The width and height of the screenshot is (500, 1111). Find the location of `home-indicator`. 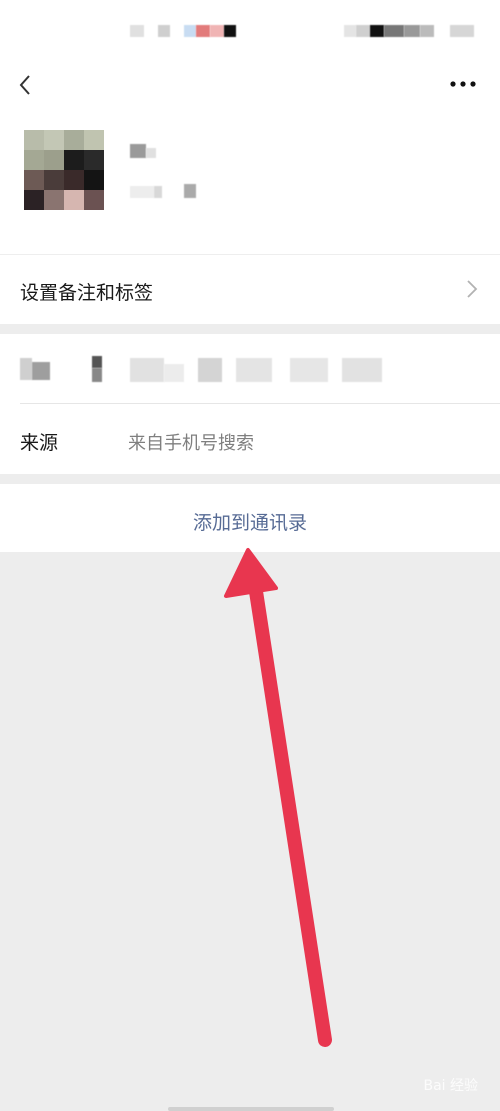

home-indicator is located at coordinates (251, 1109).